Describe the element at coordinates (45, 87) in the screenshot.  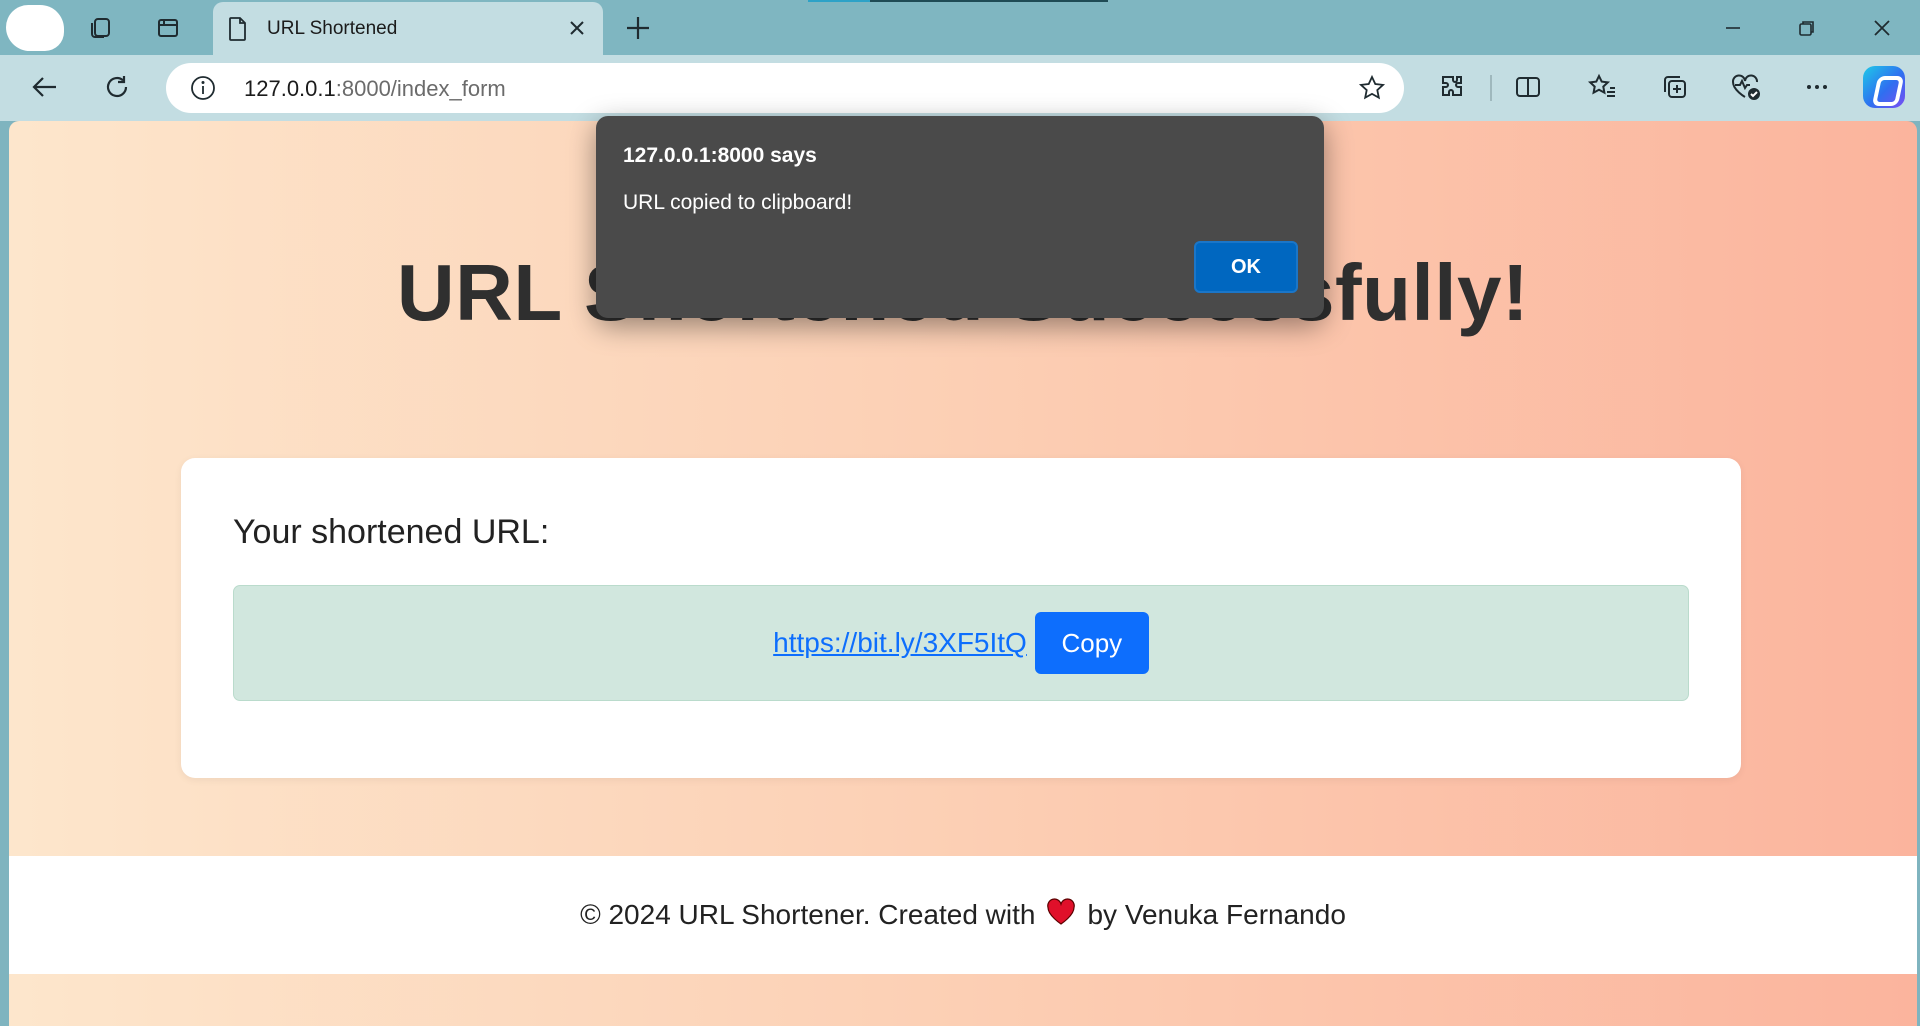
I see `back-arrow-icon` at that location.